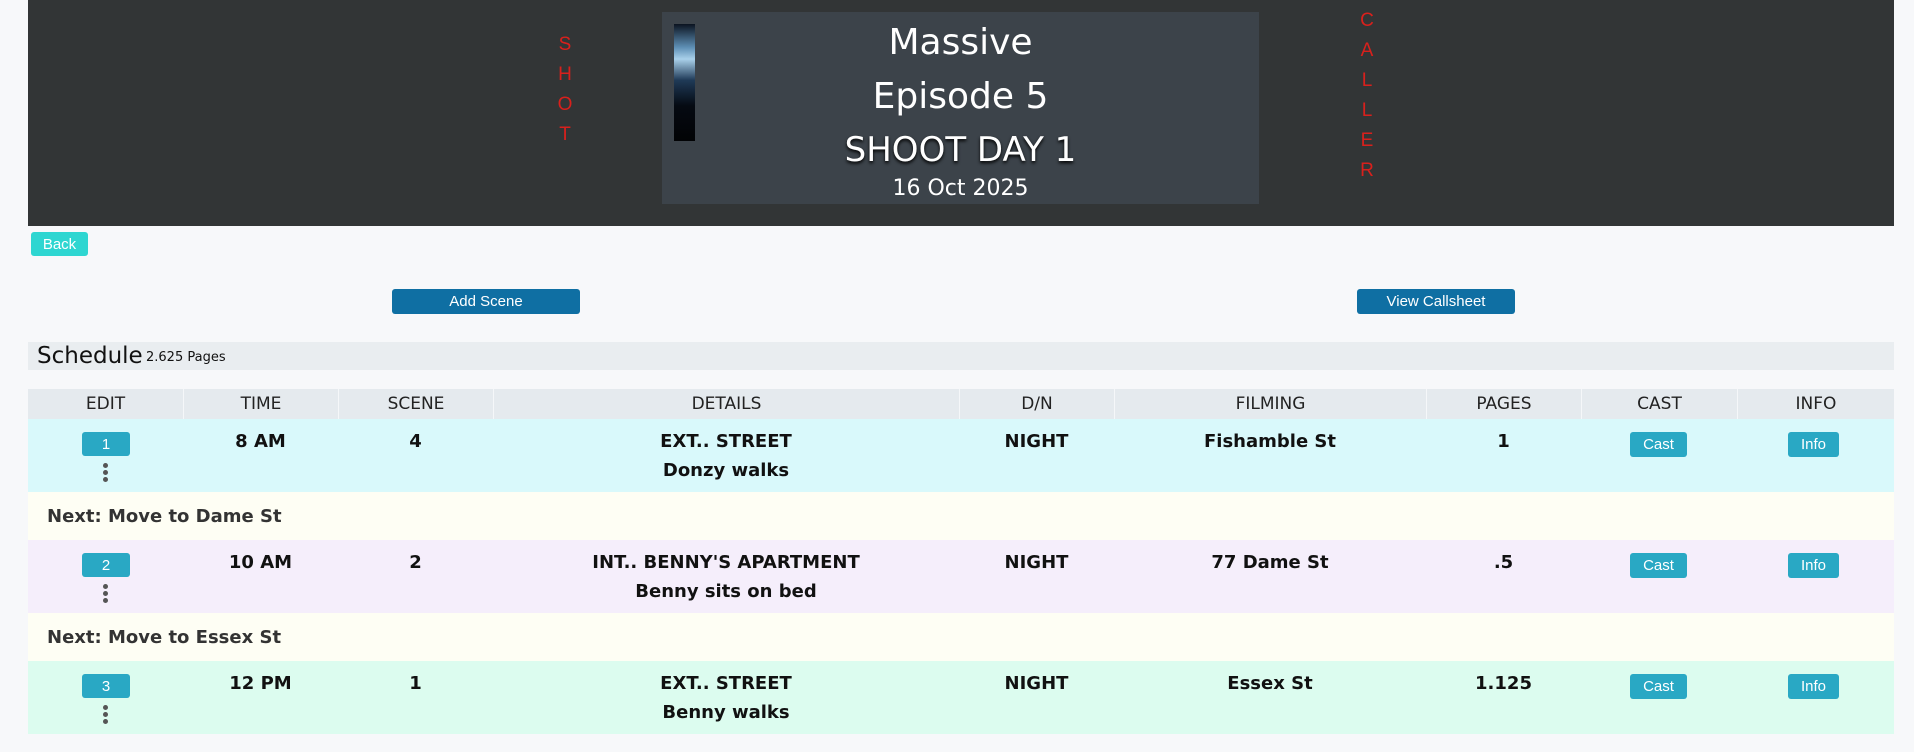 The height and width of the screenshot is (752, 1914). Describe the element at coordinates (415, 404) in the screenshot. I see `col-scene: SCENE` at that location.